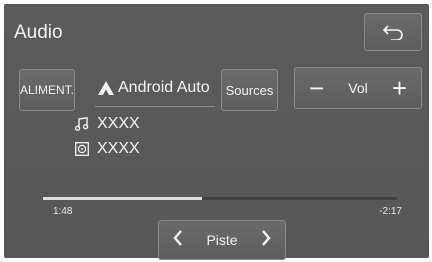  I want to click on track-title-row: XXXX, so click(107, 124).